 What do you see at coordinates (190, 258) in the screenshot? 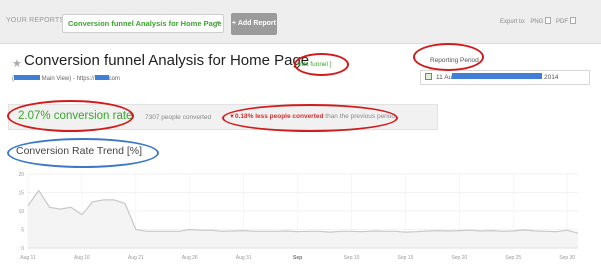
I see `x-tick-label: Aug 26` at bounding box center [190, 258].